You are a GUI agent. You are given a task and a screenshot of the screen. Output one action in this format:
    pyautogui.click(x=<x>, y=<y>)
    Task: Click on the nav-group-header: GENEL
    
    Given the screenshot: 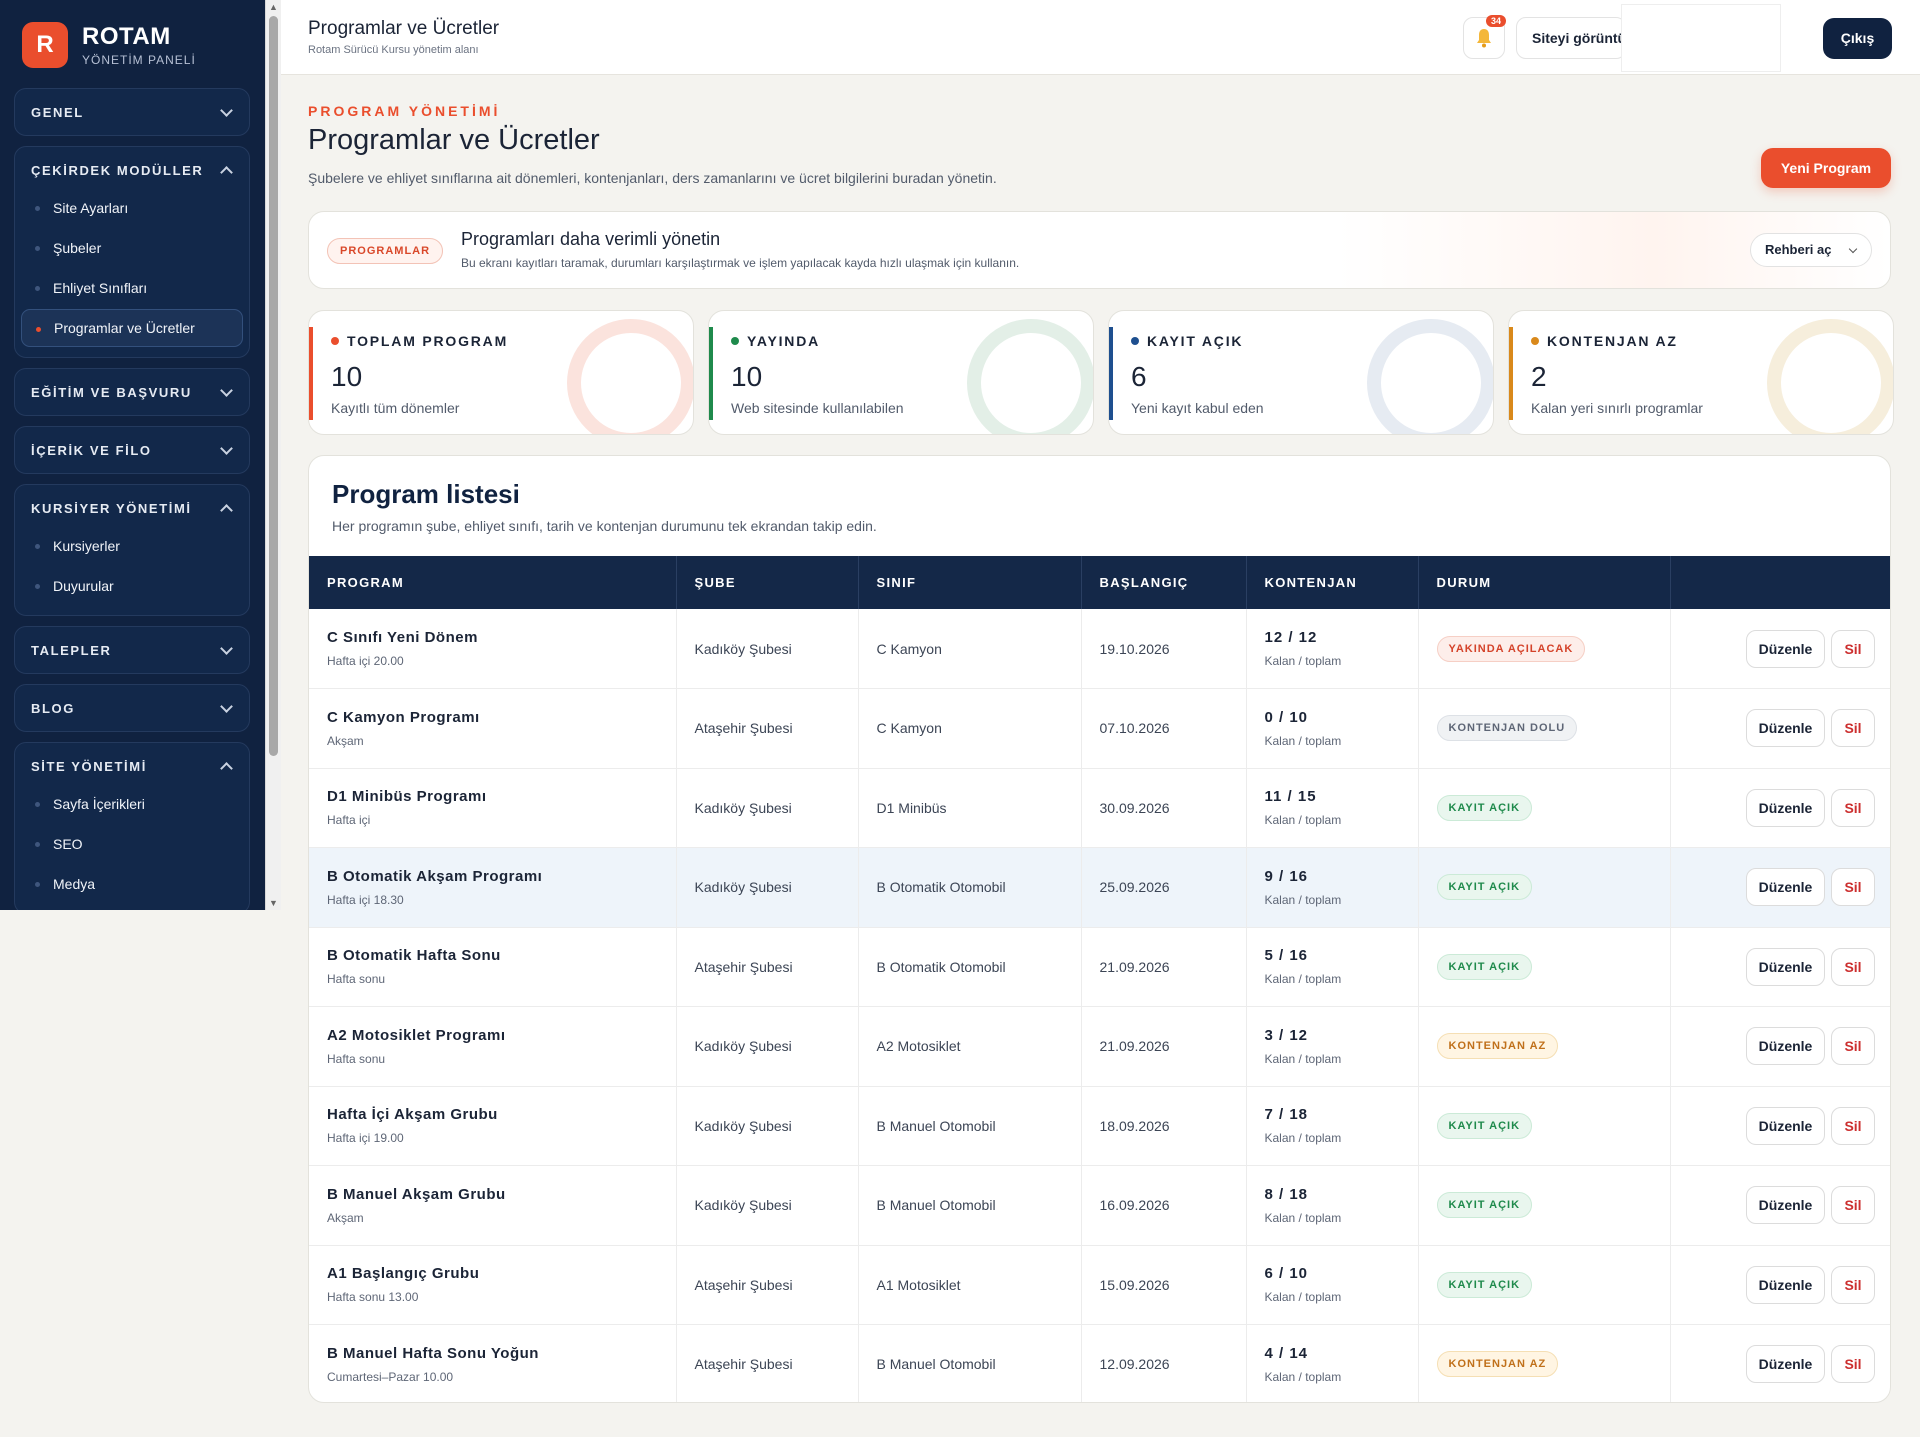 What is the action you would take?
    pyautogui.click(x=132, y=112)
    